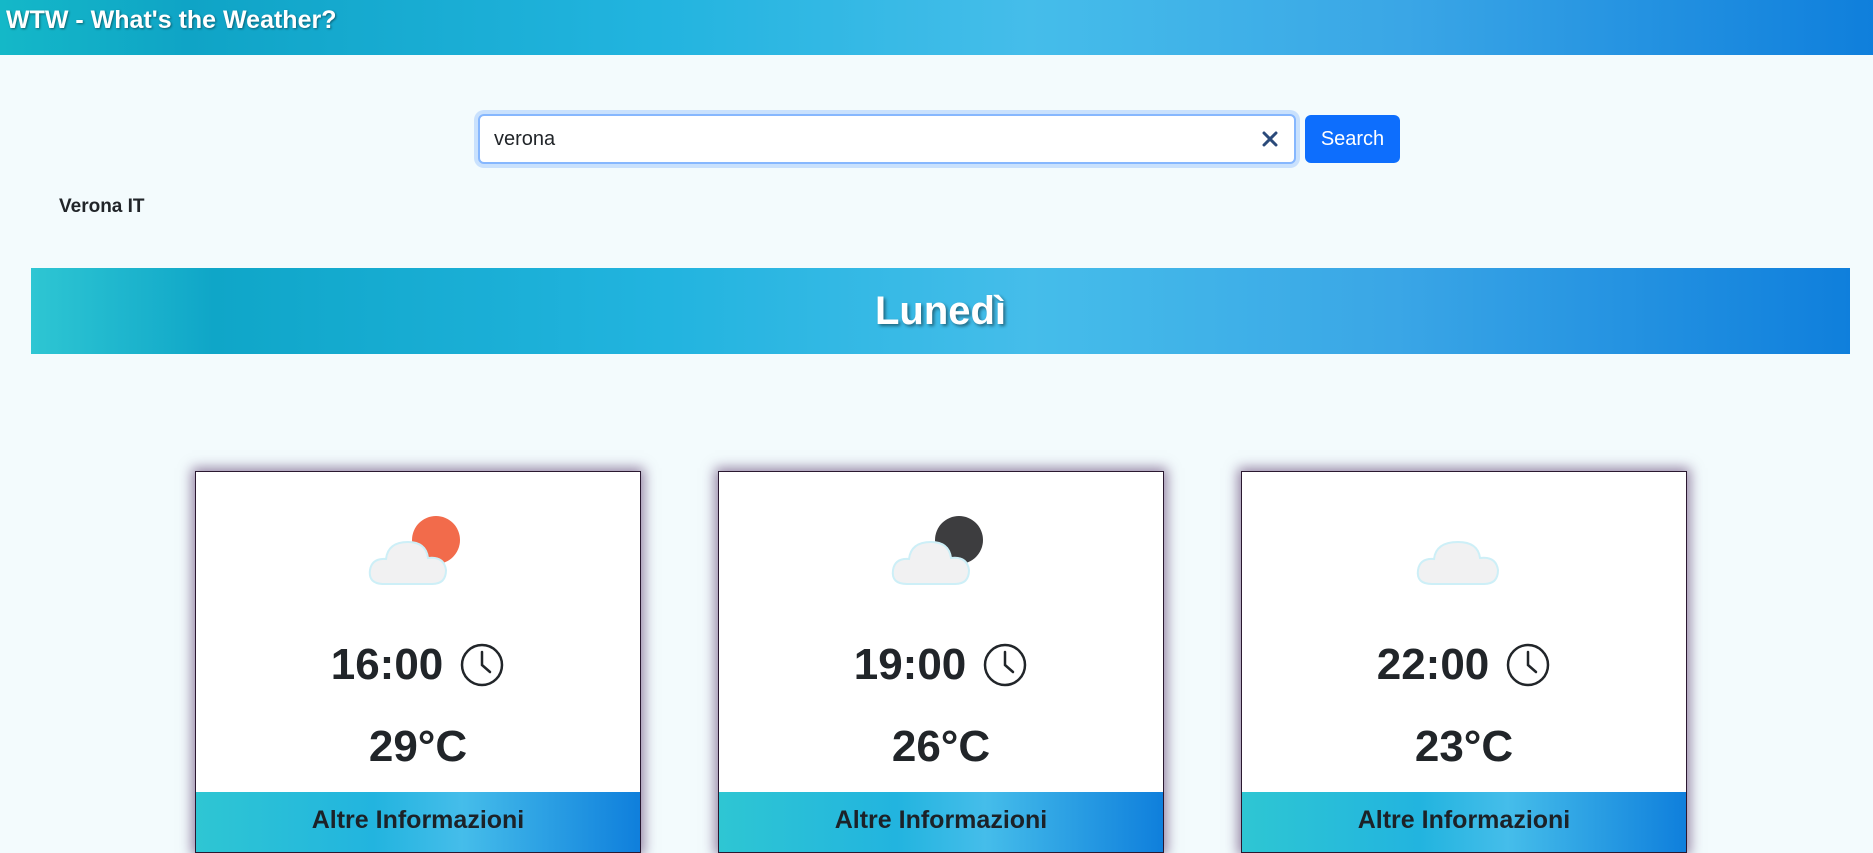 The height and width of the screenshot is (853, 1873). I want to click on search-input, so click(864, 139).